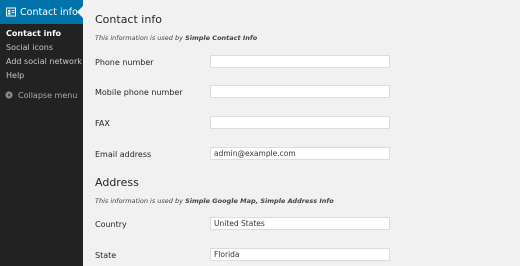  What do you see at coordinates (9, 95) in the screenshot?
I see `collapse-icon` at bounding box center [9, 95].